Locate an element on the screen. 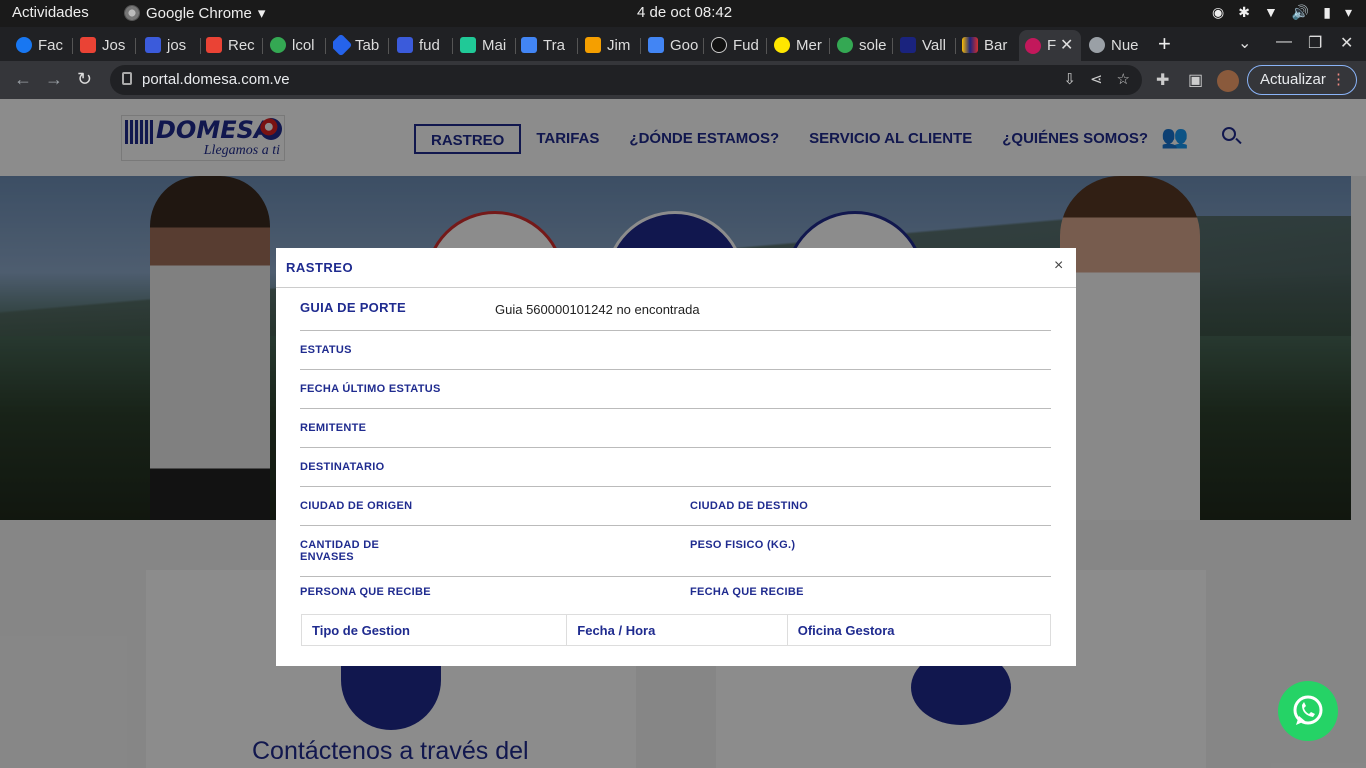 Image resolution: width=1366 pixels, height=768 pixels. battery-icon: ▮ is located at coordinates (1327, 12).